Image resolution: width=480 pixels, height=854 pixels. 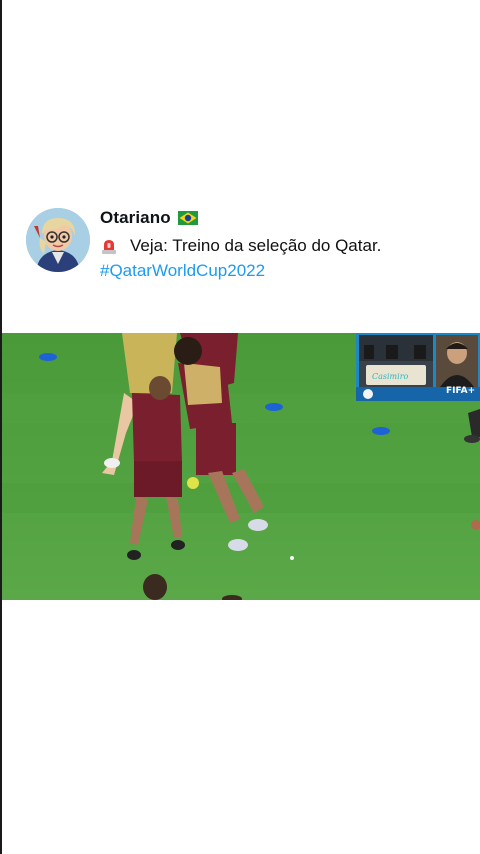 What do you see at coordinates (135, 218) in the screenshot?
I see `display-name: Otariano` at bounding box center [135, 218].